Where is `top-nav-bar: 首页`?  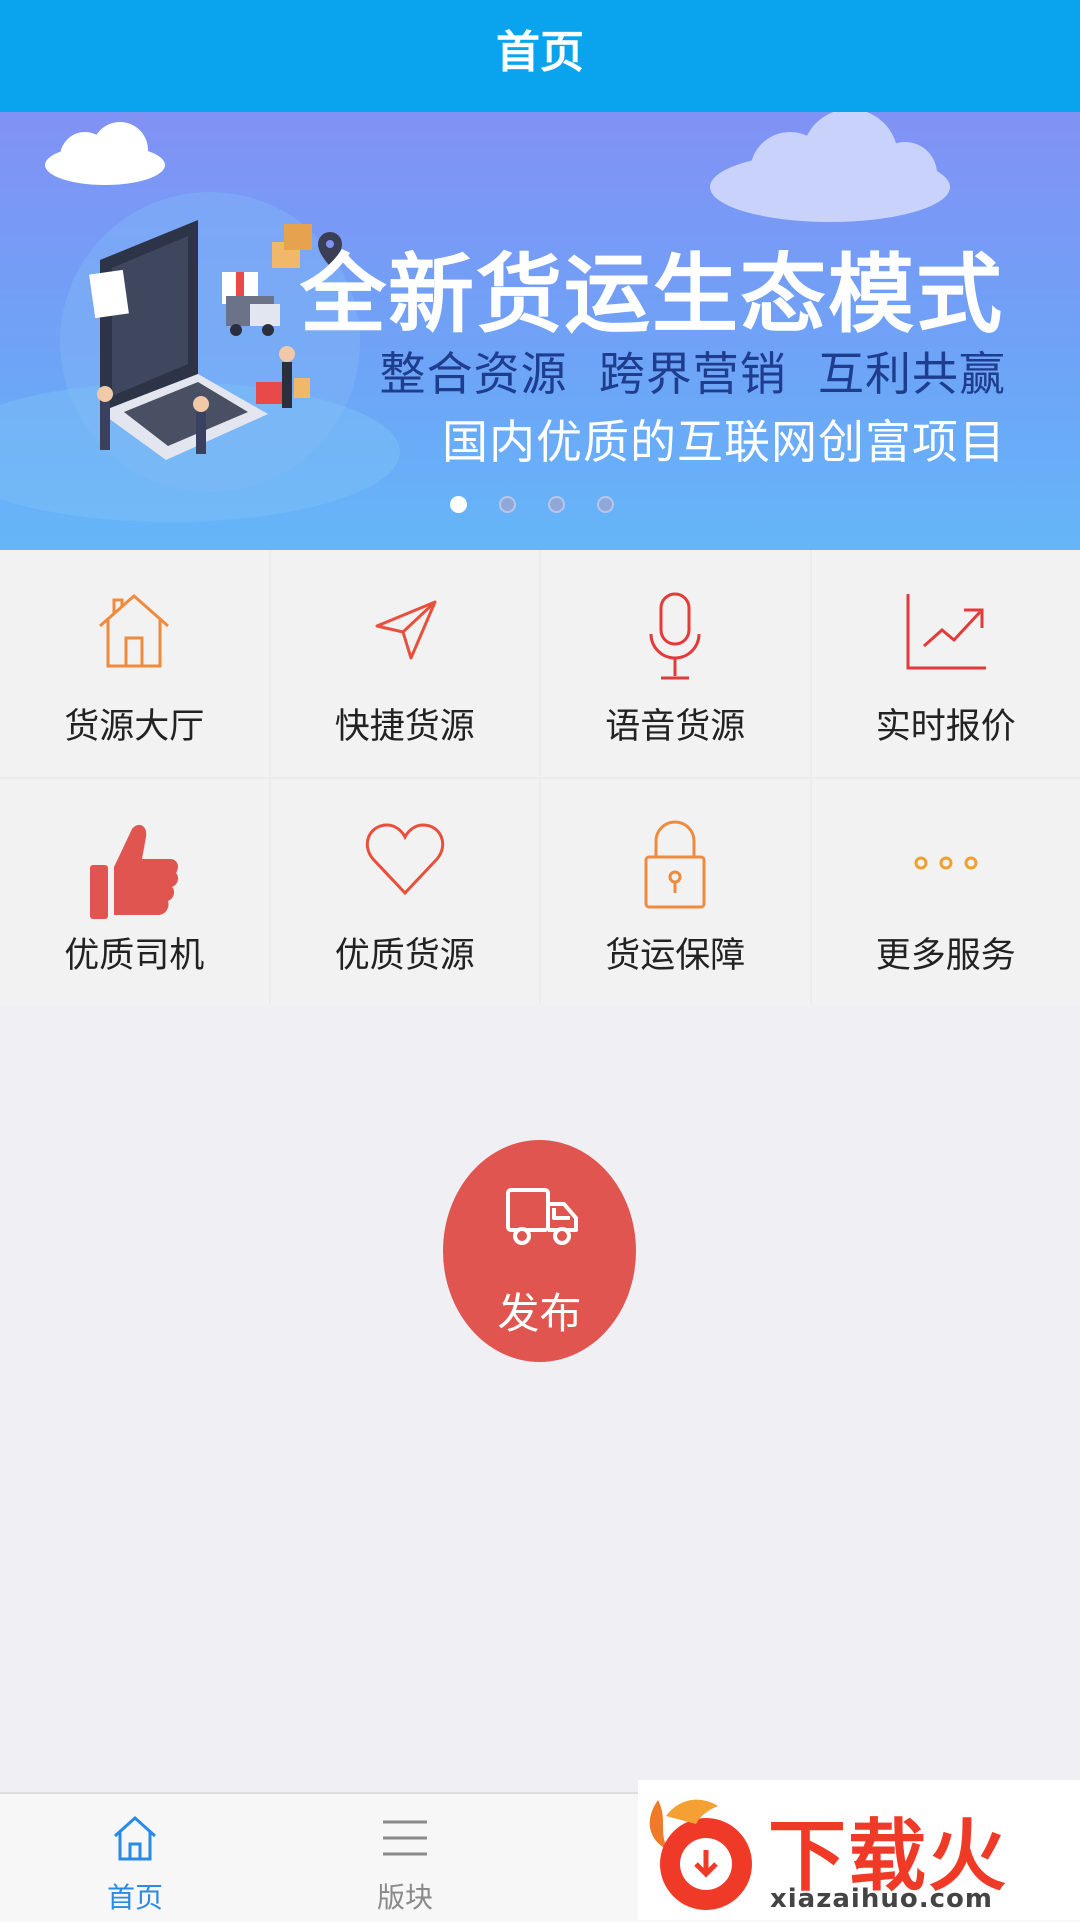 top-nav-bar: 首页 is located at coordinates (540, 56).